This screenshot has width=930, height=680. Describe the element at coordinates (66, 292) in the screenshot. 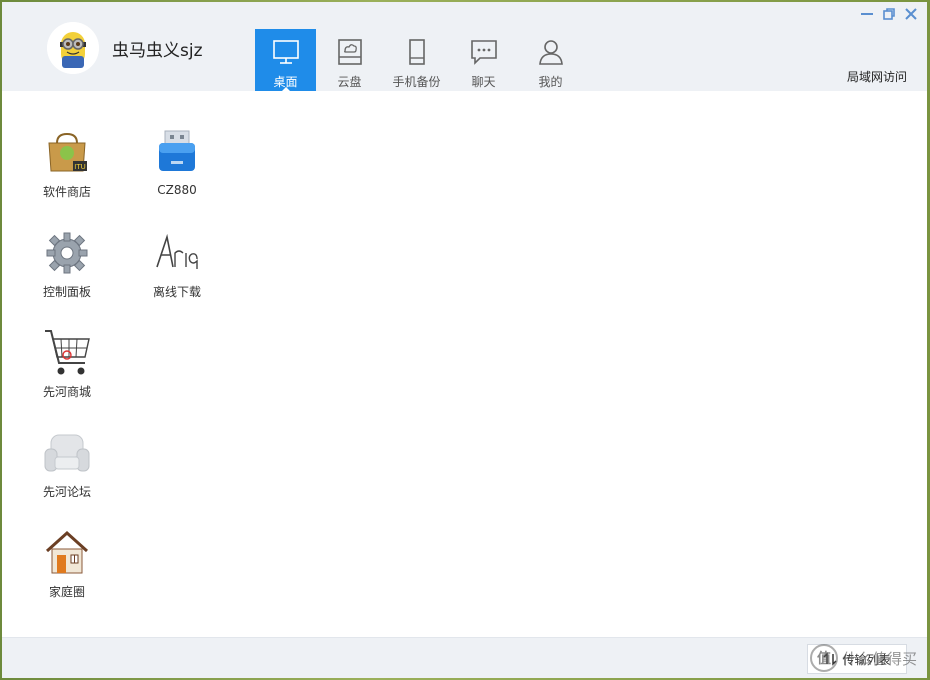

I see `app-label: 控制面板` at that location.